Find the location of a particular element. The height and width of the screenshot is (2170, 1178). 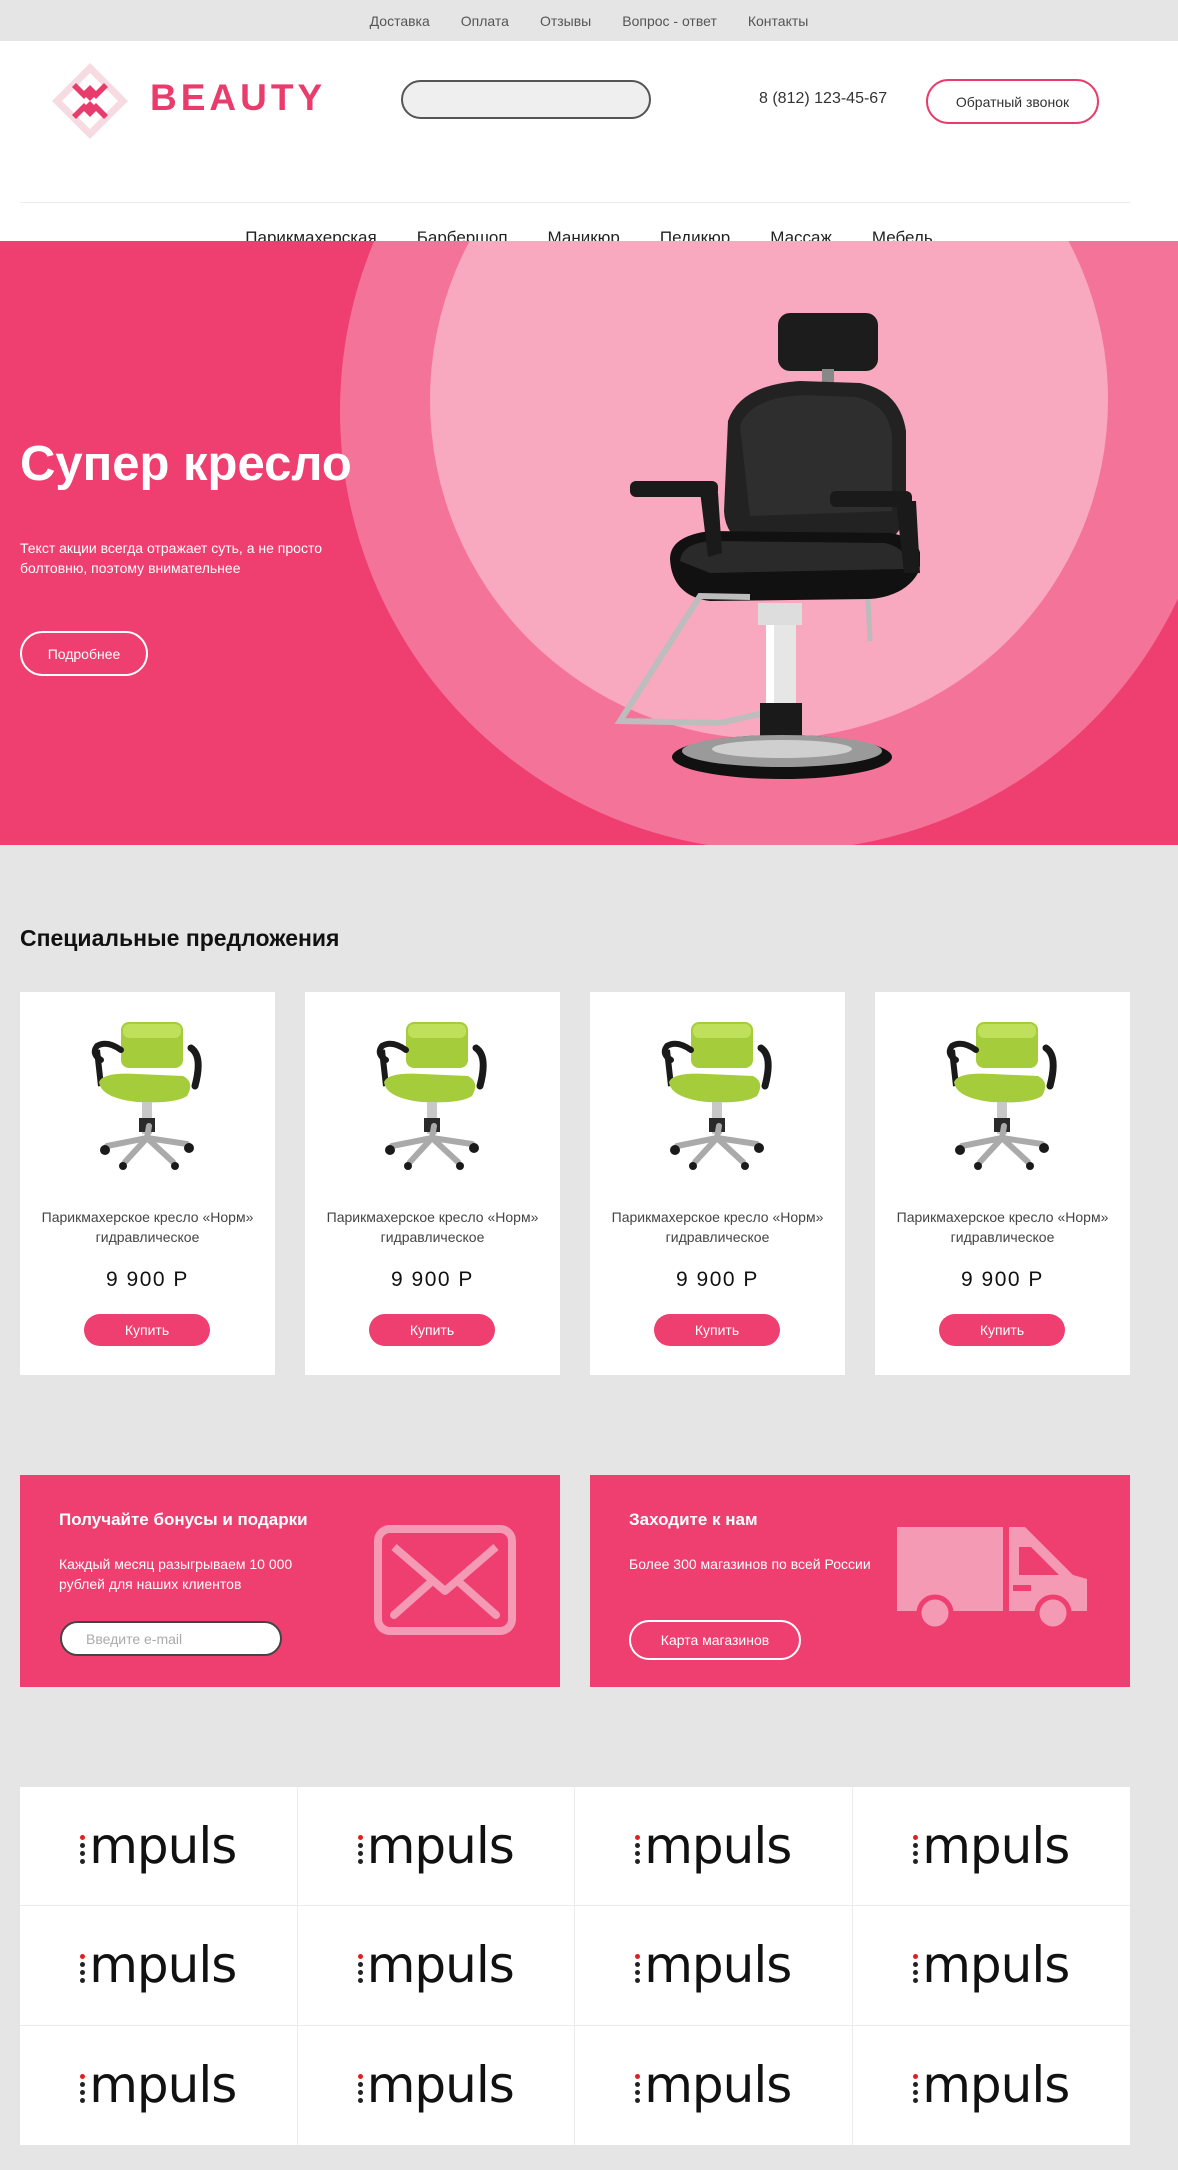

delivery-truck-icon is located at coordinates (992, 1578).